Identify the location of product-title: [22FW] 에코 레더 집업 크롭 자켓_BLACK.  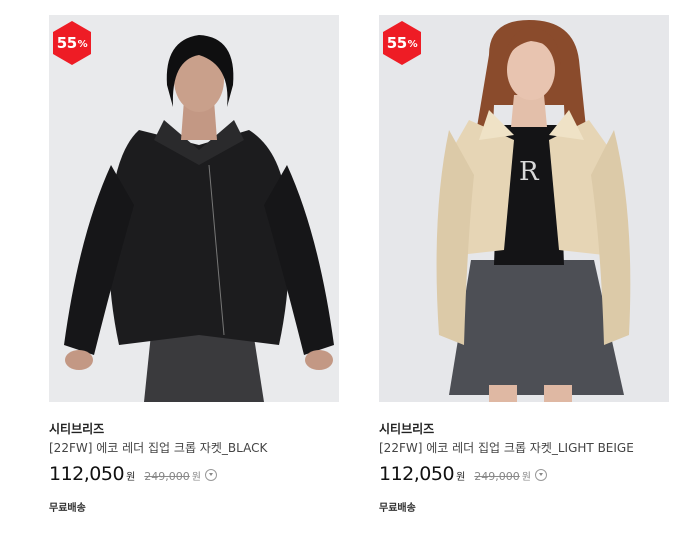
(194, 448).